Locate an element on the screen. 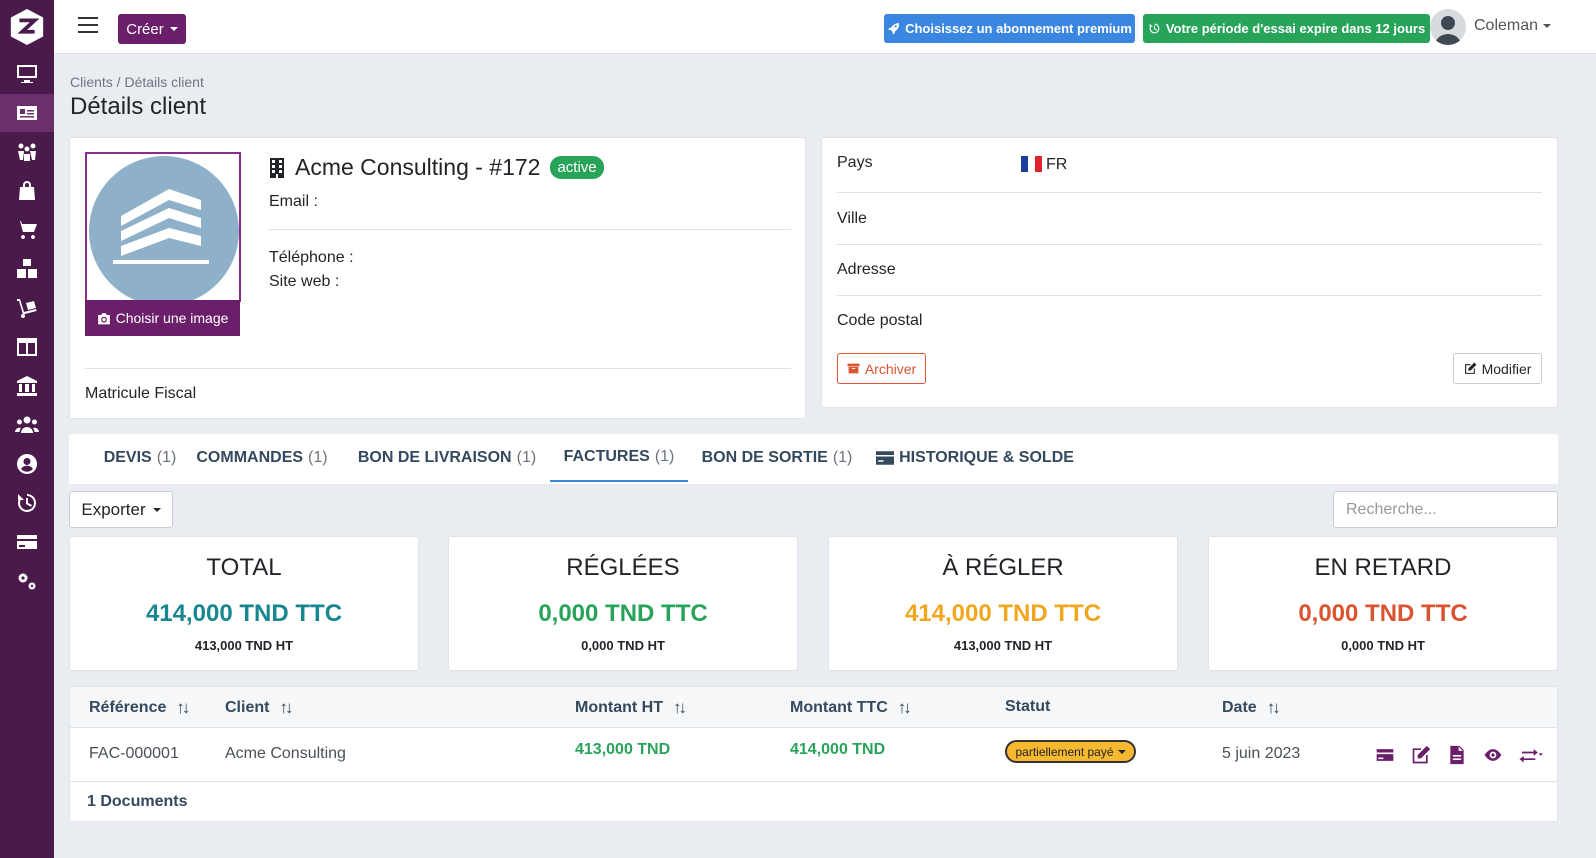  stat-title: RÉGLÉES is located at coordinates (623, 567).